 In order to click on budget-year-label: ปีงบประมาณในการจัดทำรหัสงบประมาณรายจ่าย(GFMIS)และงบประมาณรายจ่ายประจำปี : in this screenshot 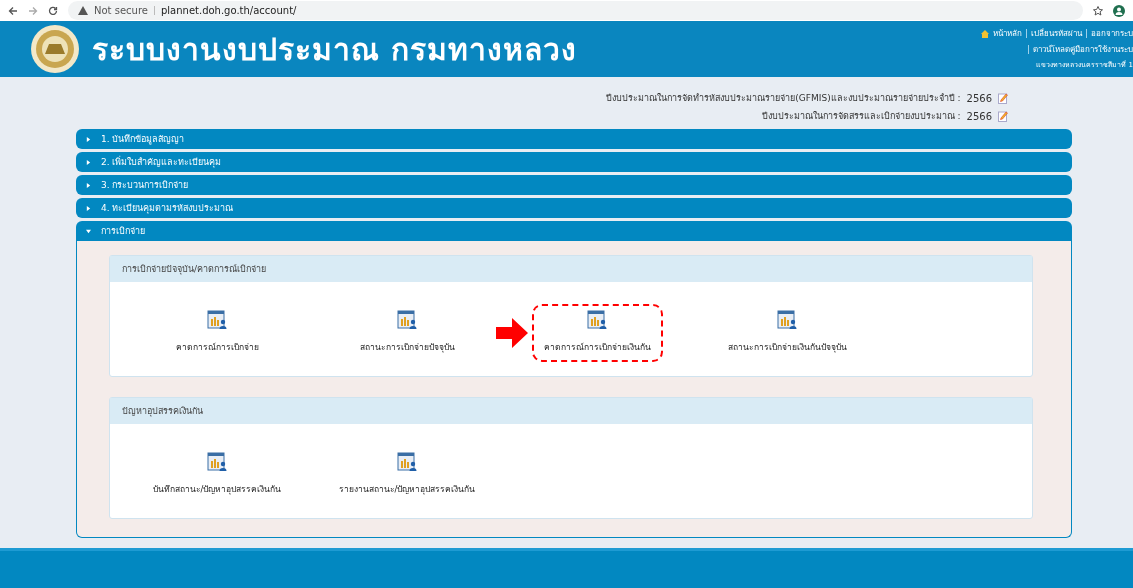, I will do `click(783, 99)`.